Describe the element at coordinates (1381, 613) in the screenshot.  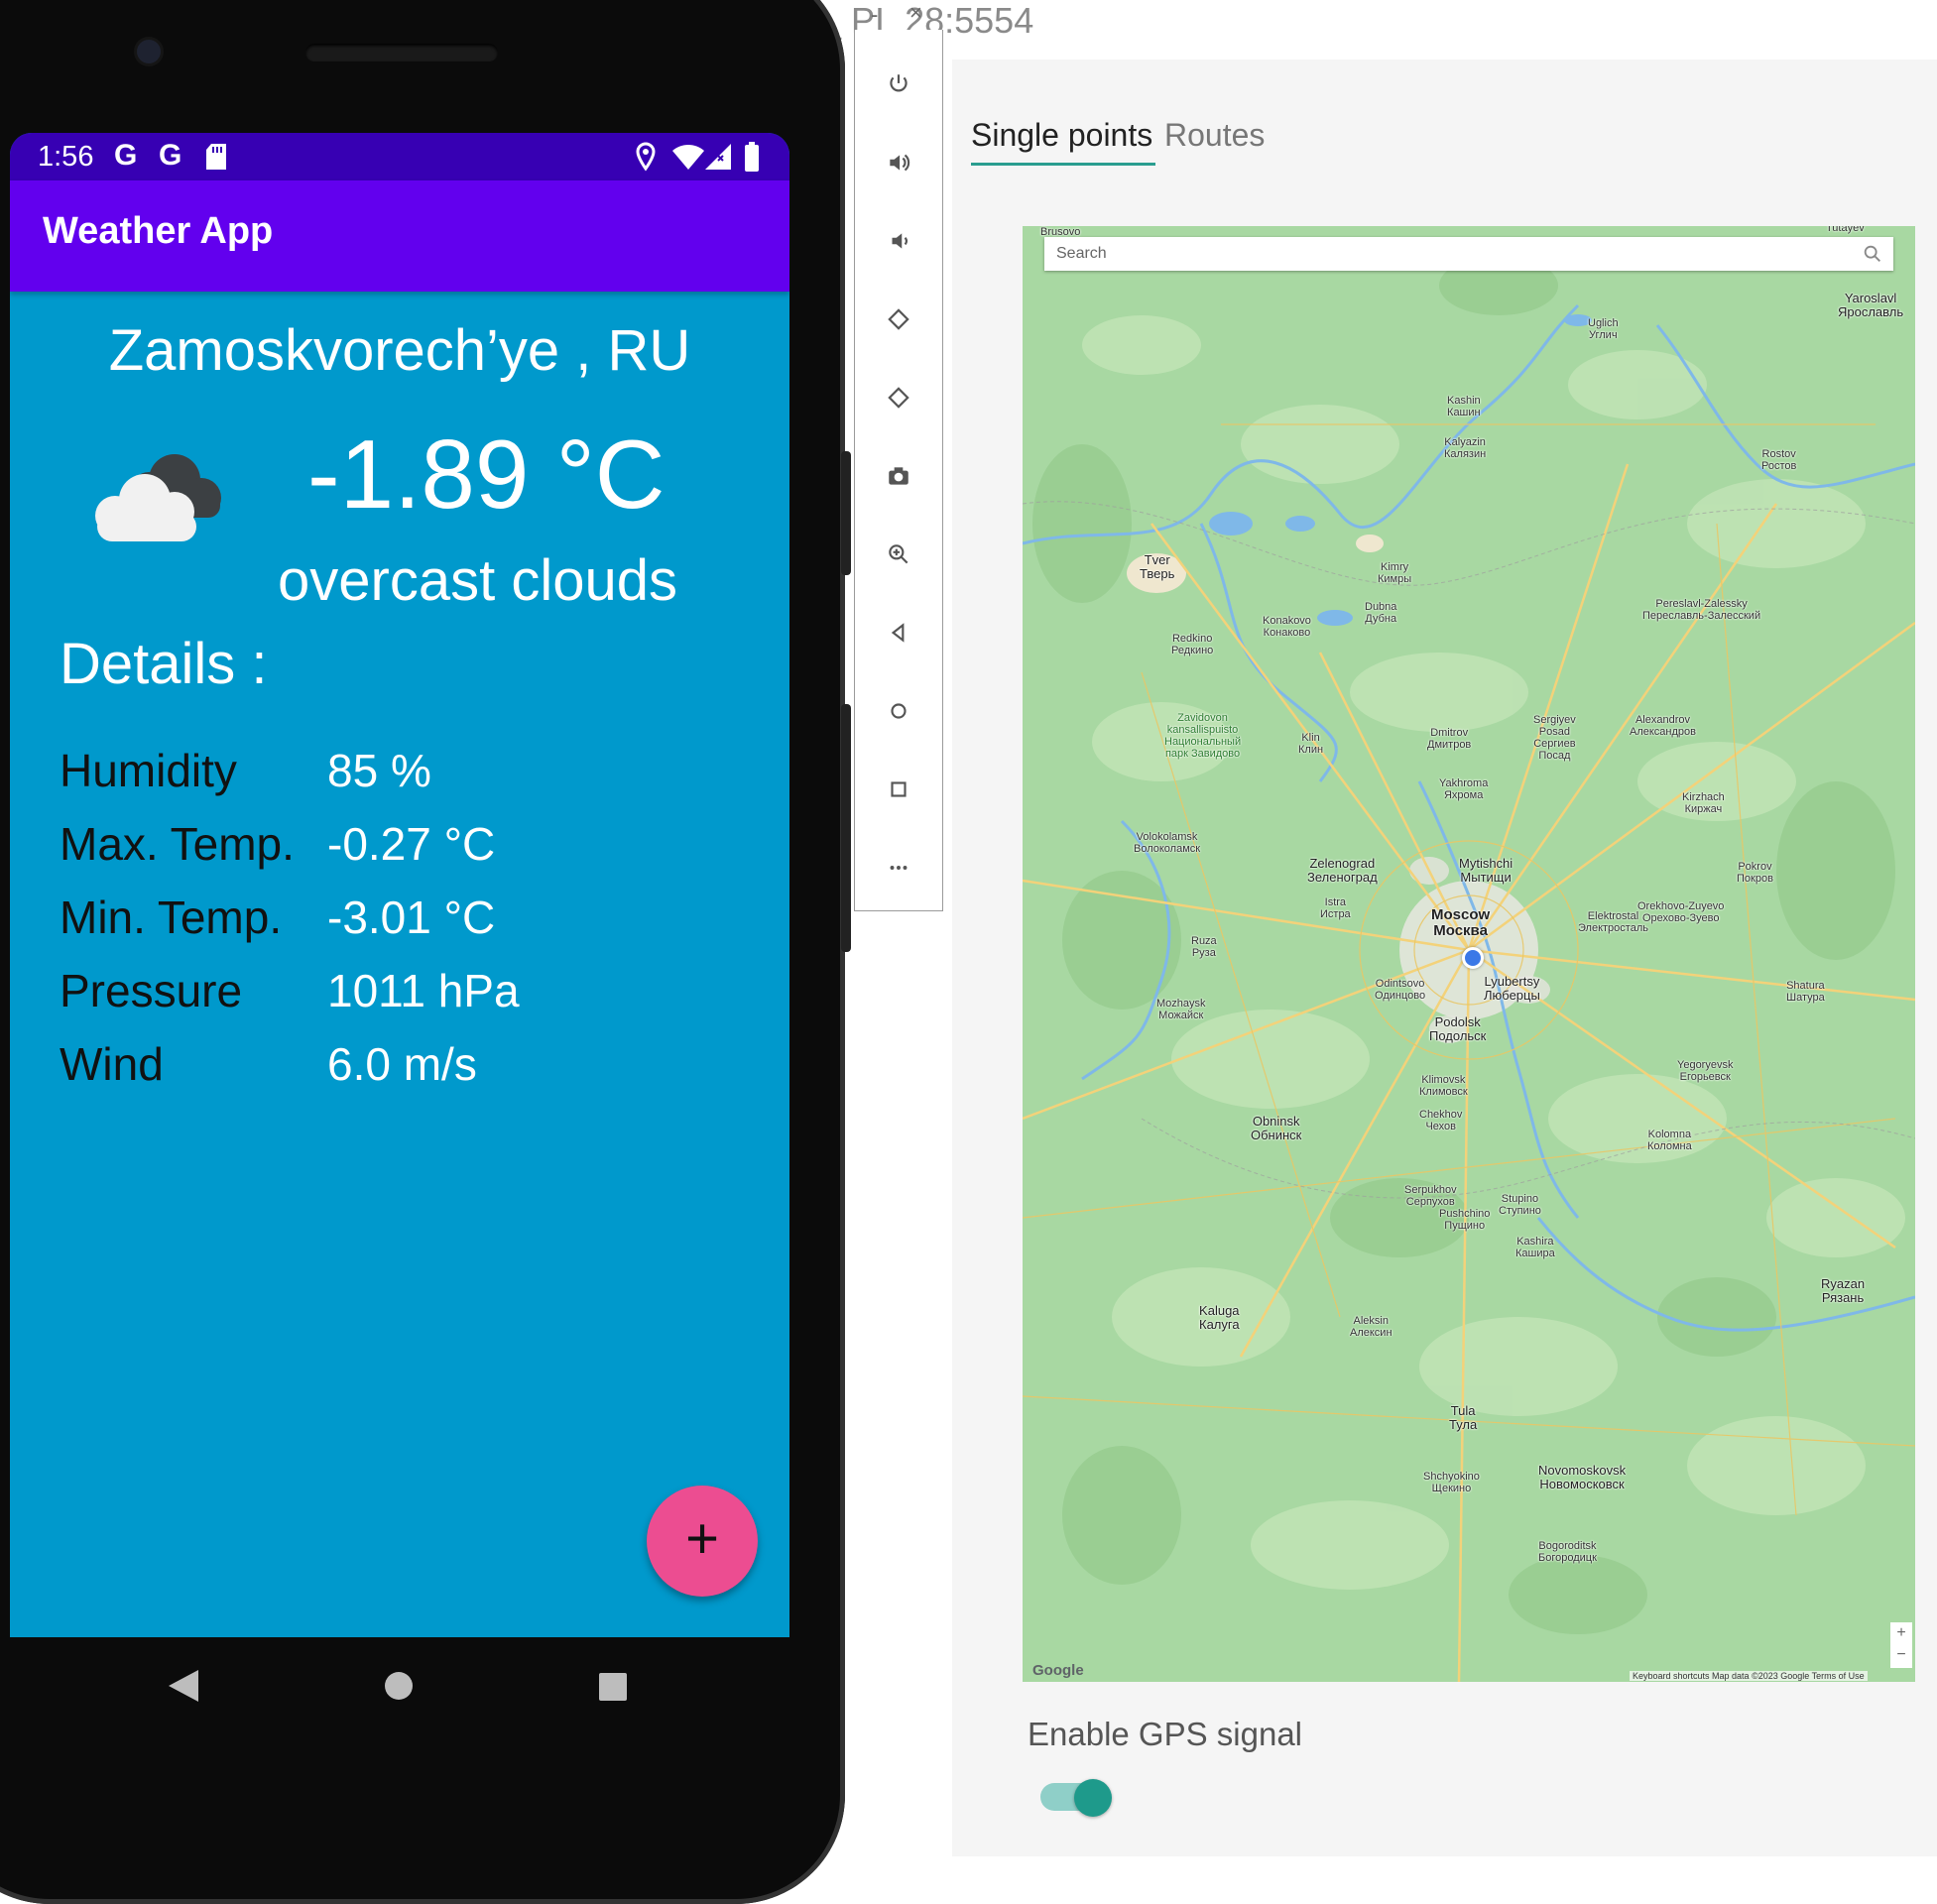
I see `map-label-dubna: Dubna Дубна` at that location.